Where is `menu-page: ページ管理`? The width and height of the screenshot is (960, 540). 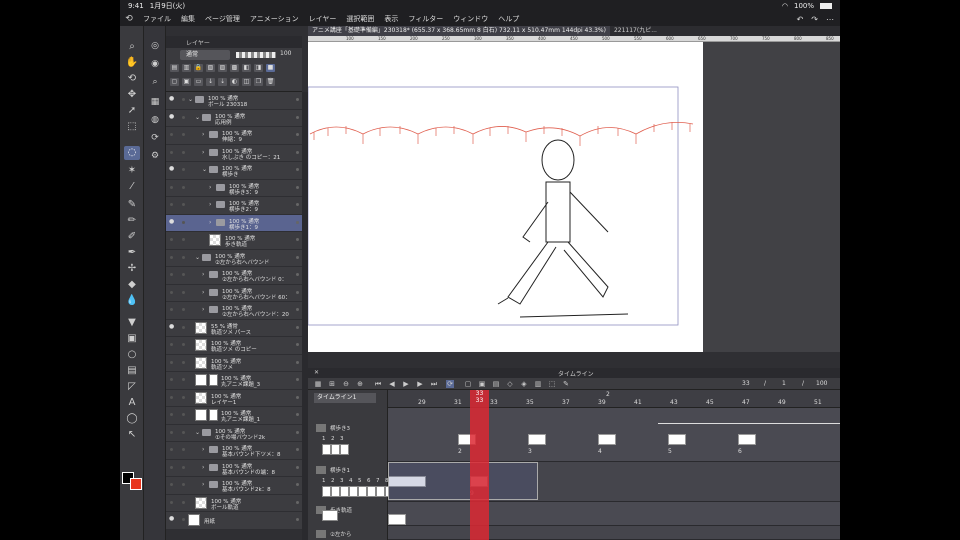
menu-page: ページ管理 is located at coordinates (222, 19).